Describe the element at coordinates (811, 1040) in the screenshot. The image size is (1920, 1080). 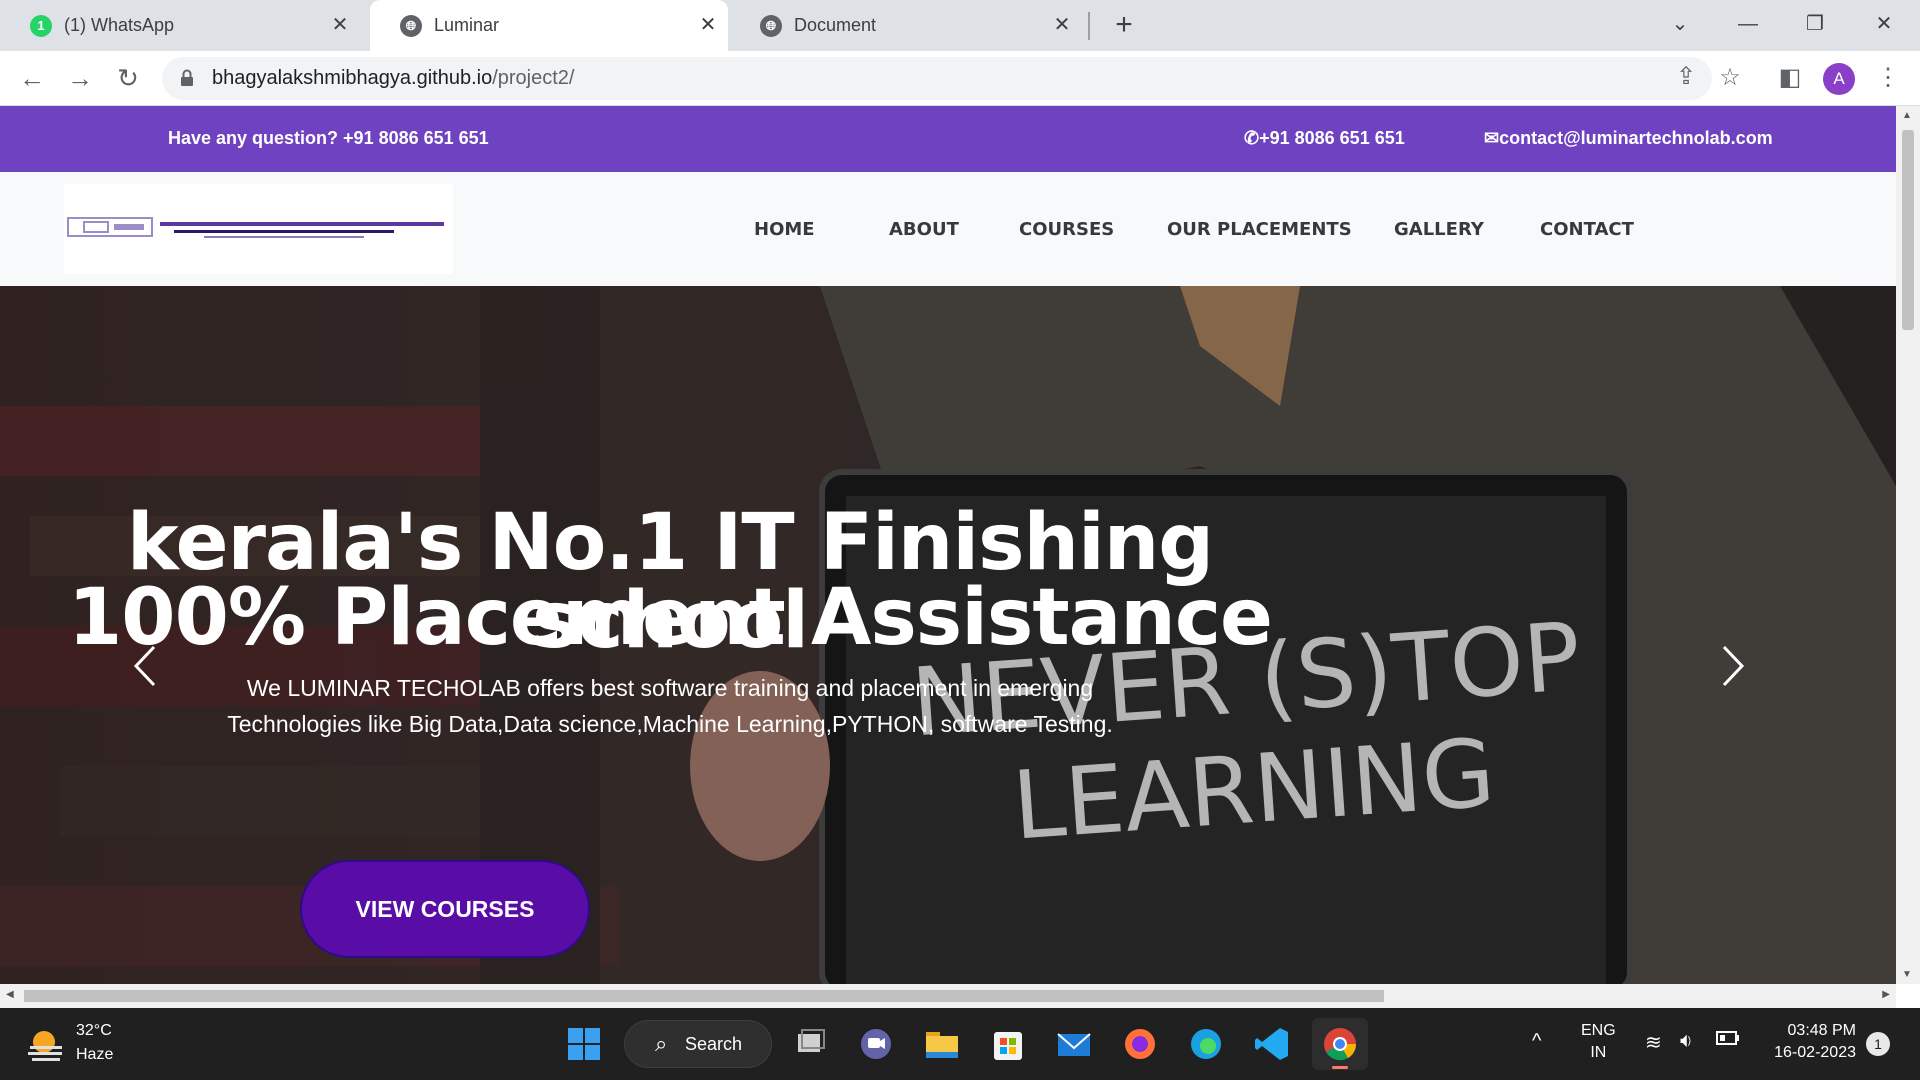
I see `task-view-icon` at that location.